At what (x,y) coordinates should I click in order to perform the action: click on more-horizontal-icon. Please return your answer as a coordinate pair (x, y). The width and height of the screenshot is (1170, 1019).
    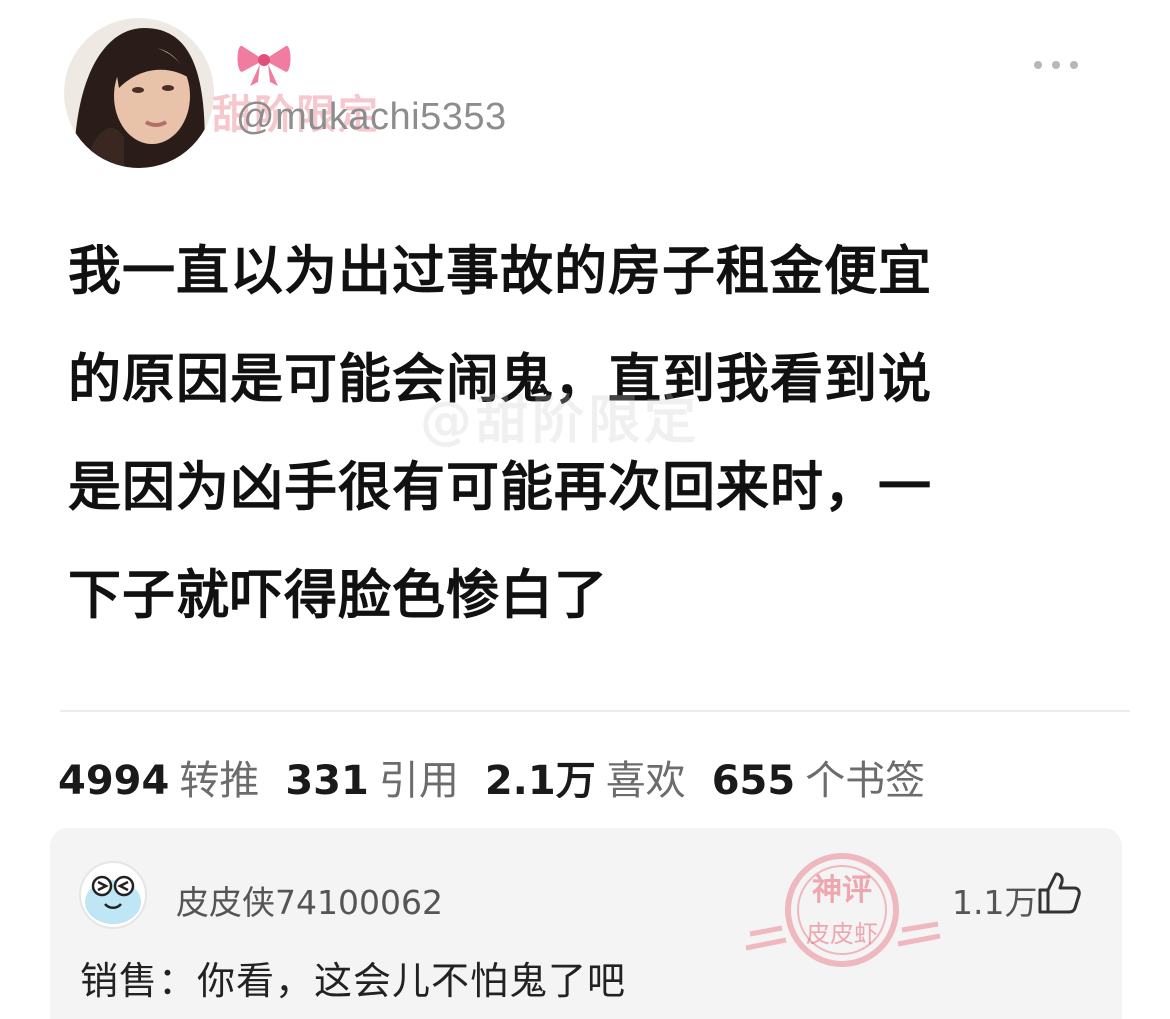
    Looking at the image, I should click on (1056, 65).